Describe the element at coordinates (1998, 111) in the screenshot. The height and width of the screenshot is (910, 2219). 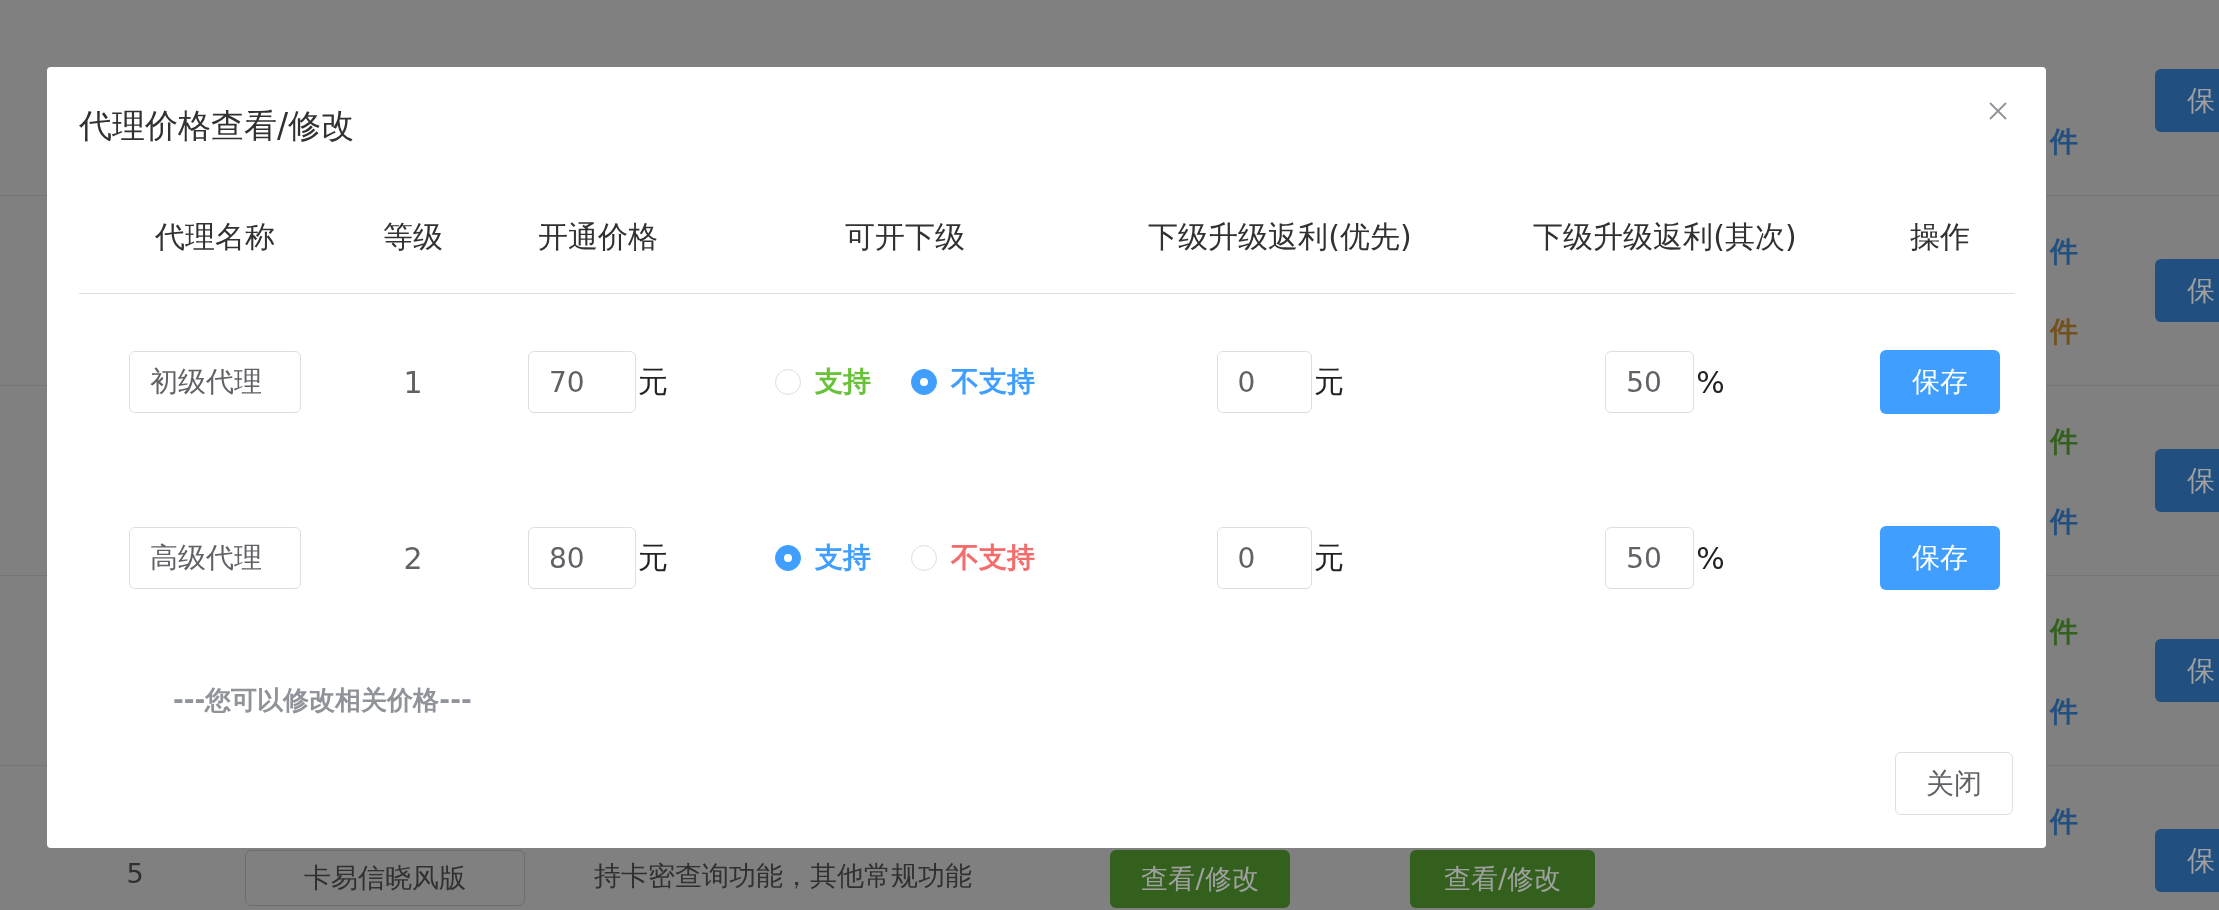
I see `close-icon` at that location.